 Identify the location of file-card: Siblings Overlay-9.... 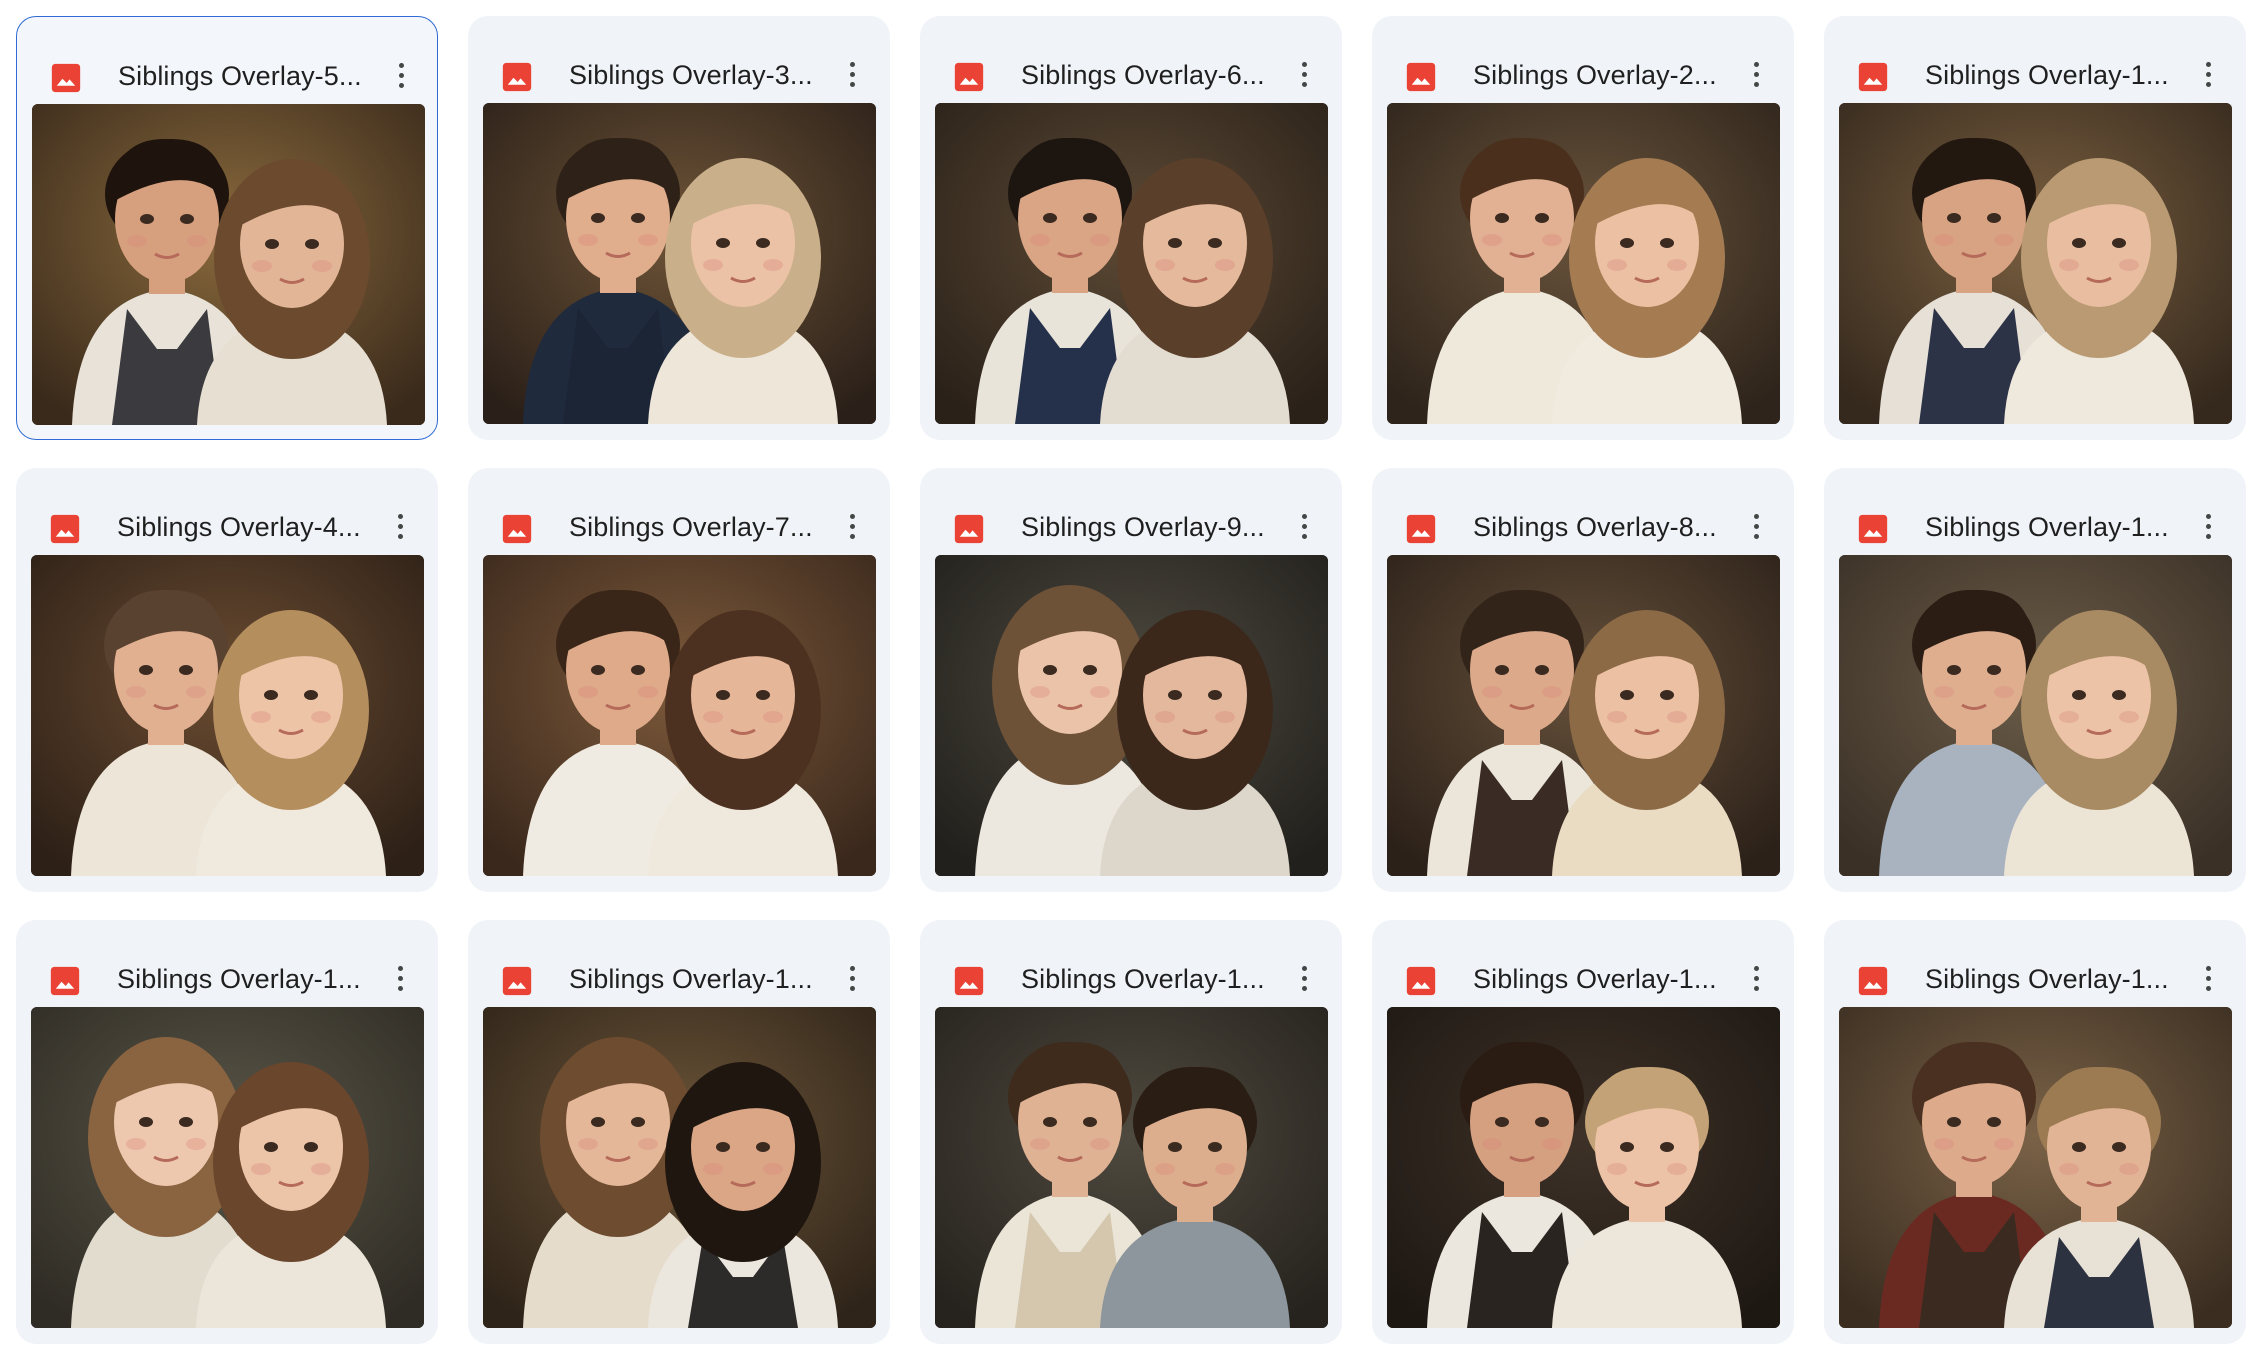
(1131, 680).